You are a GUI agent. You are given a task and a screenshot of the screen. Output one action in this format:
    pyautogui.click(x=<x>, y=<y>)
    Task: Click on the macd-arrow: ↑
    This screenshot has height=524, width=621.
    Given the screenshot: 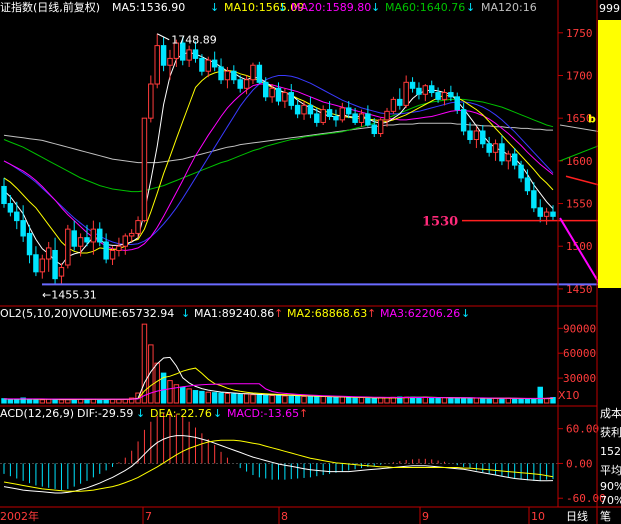 What is the action you would take?
    pyautogui.click(x=303, y=413)
    